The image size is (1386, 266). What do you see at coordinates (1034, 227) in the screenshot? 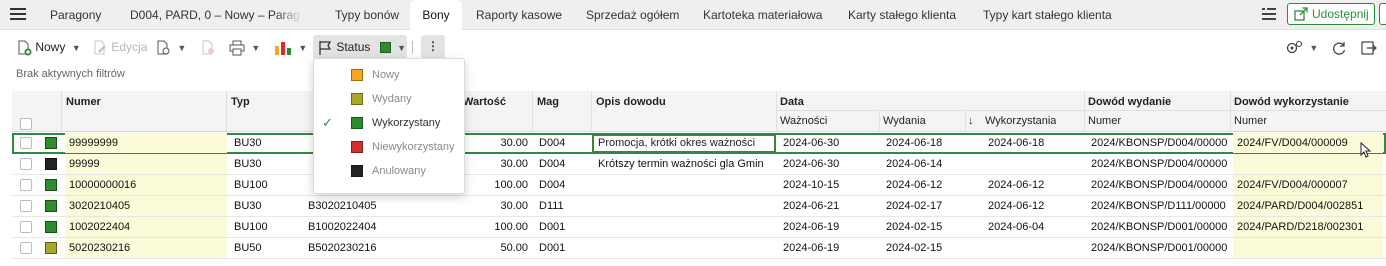
I see `cell-wykorzystania: 2024-06-04` at bounding box center [1034, 227].